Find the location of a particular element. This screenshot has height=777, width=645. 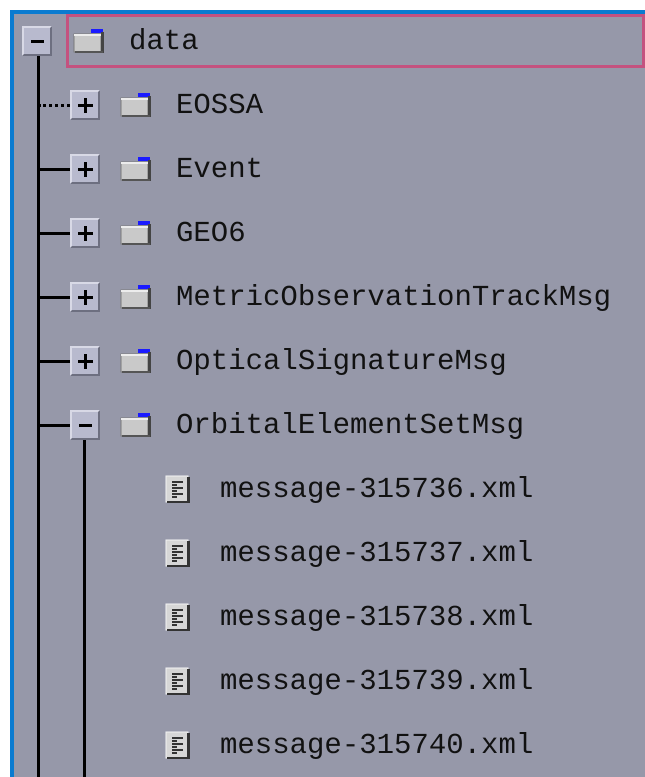

folder-name: data is located at coordinates (164, 41).